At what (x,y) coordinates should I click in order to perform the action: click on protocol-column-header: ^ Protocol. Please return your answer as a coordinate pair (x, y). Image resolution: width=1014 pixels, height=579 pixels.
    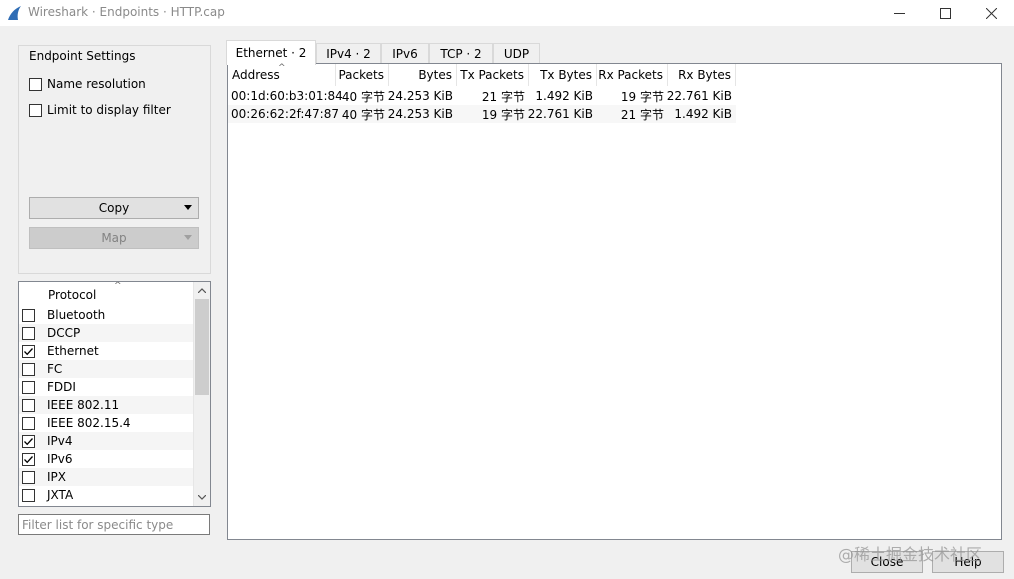
    Looking at the image, I should click on (106, 293).